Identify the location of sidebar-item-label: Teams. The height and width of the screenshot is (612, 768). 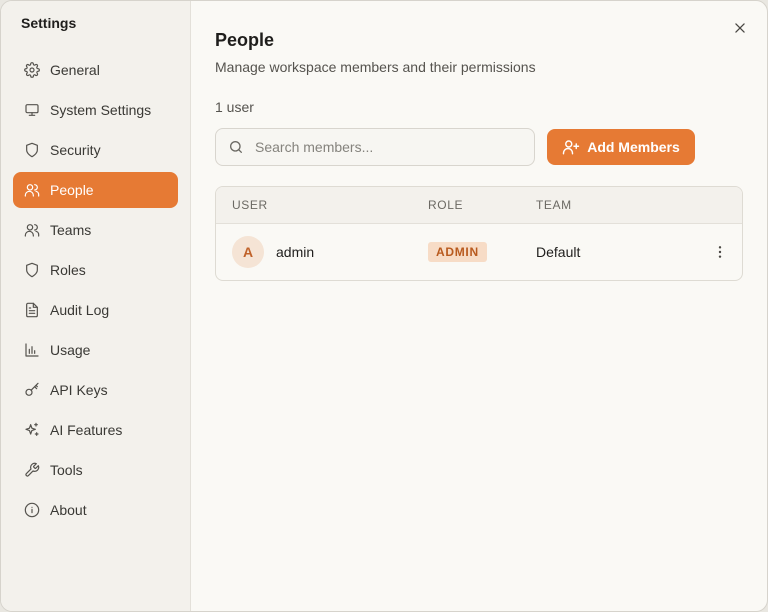
(71, 230).